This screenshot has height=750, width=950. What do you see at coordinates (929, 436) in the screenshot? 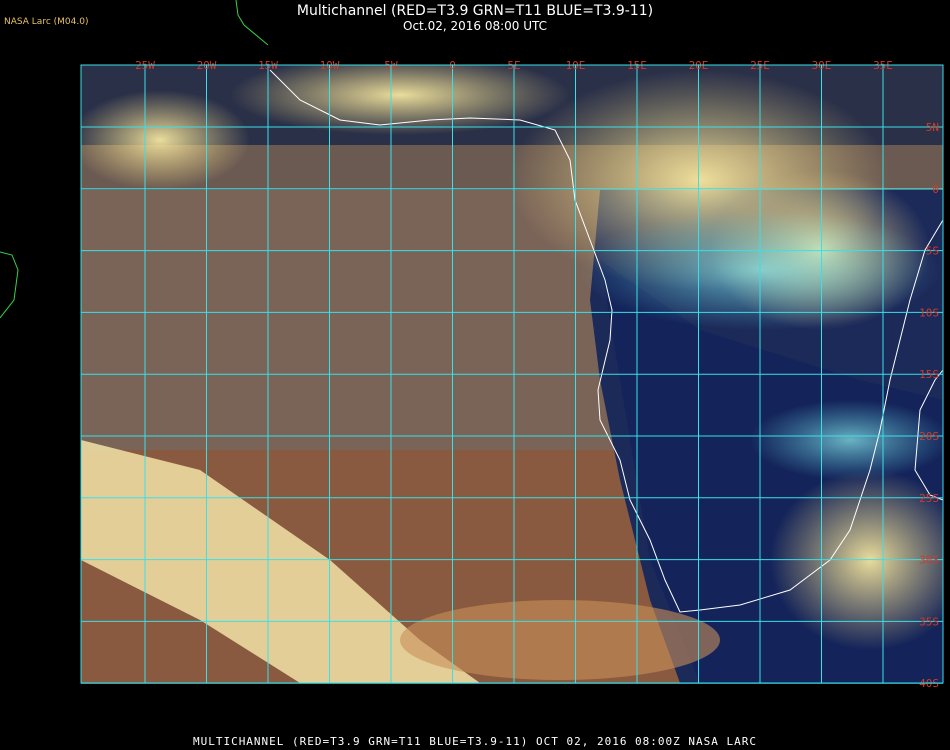
I see `lat-label-20S: 20S` at bounding box center [929, 436].